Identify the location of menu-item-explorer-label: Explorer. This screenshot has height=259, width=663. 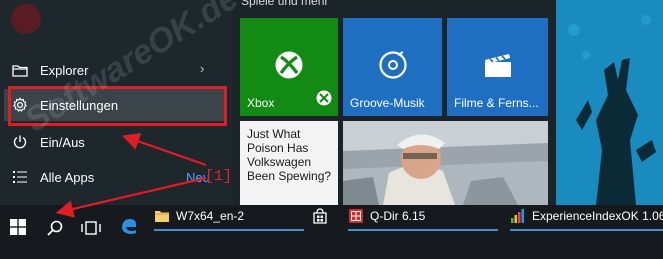
(64, 70).